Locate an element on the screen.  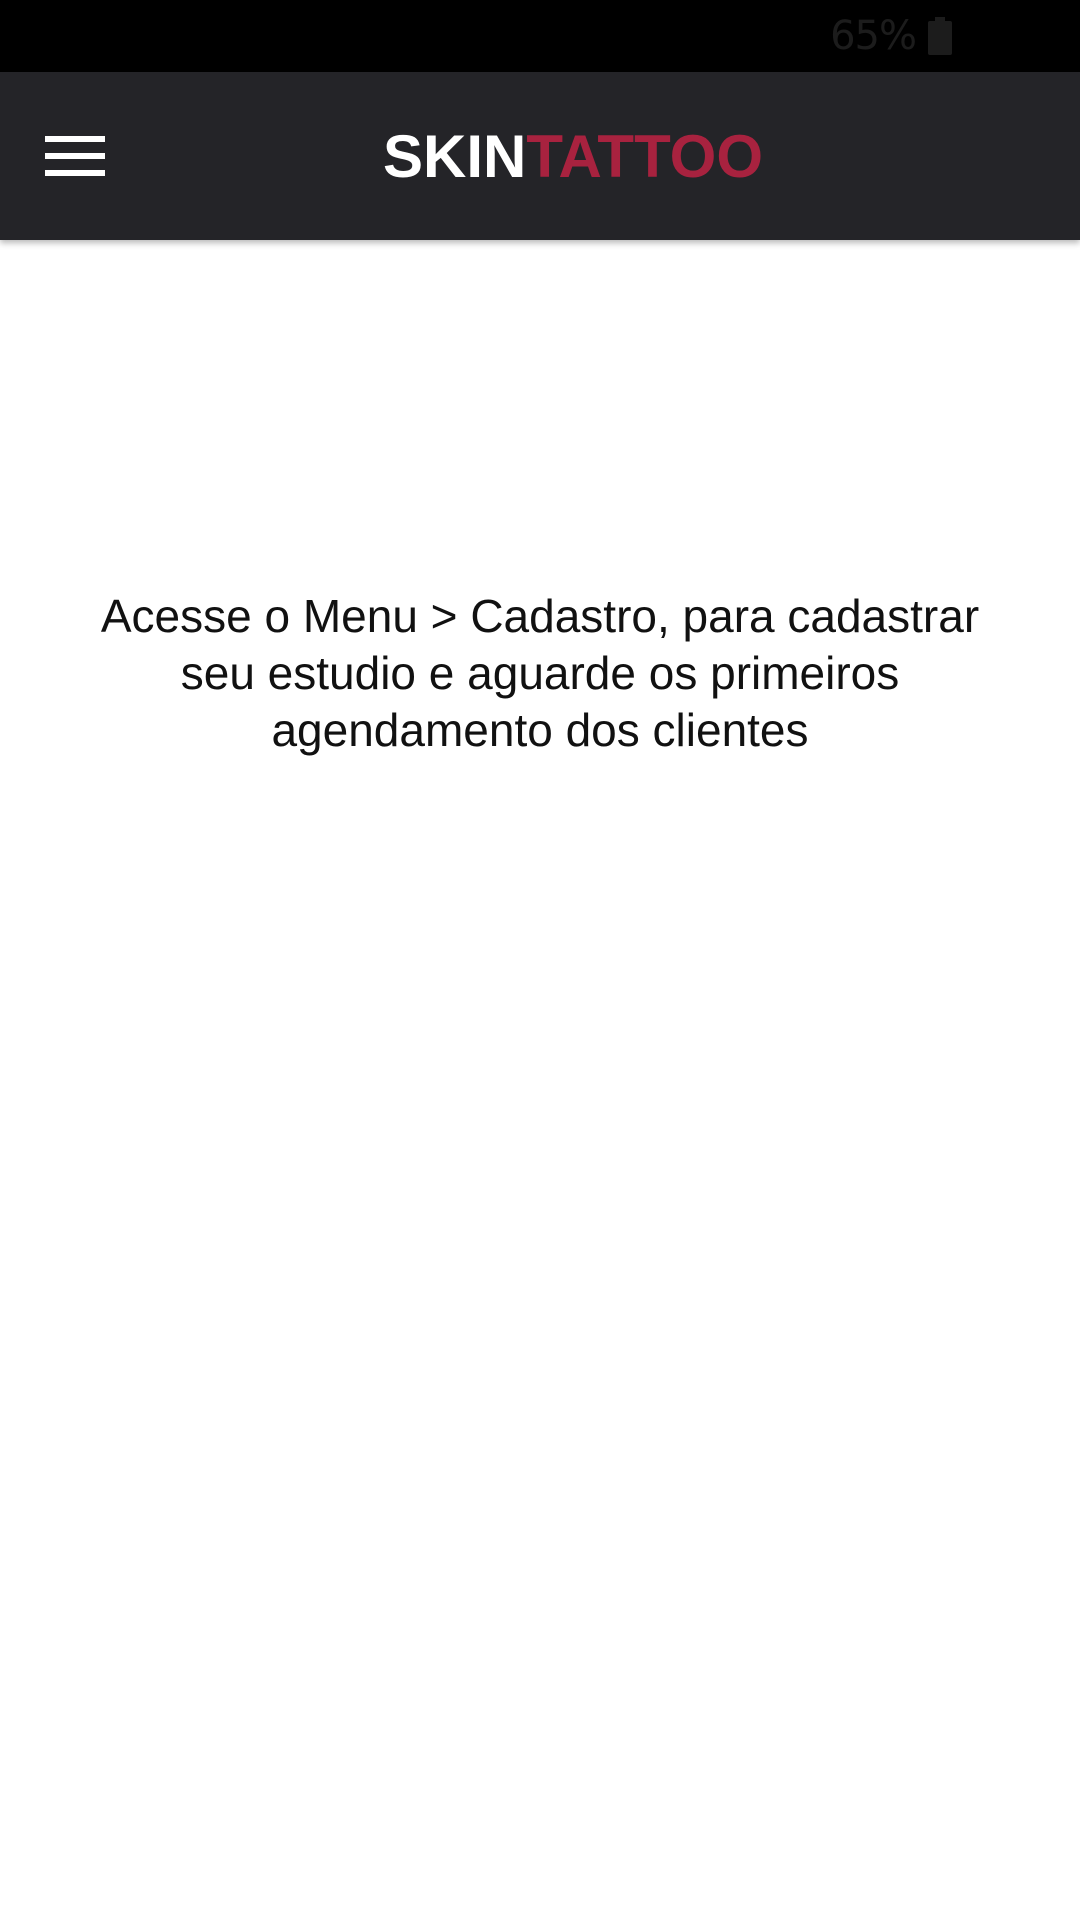
battery-icon is located at coordinates (940, 36).